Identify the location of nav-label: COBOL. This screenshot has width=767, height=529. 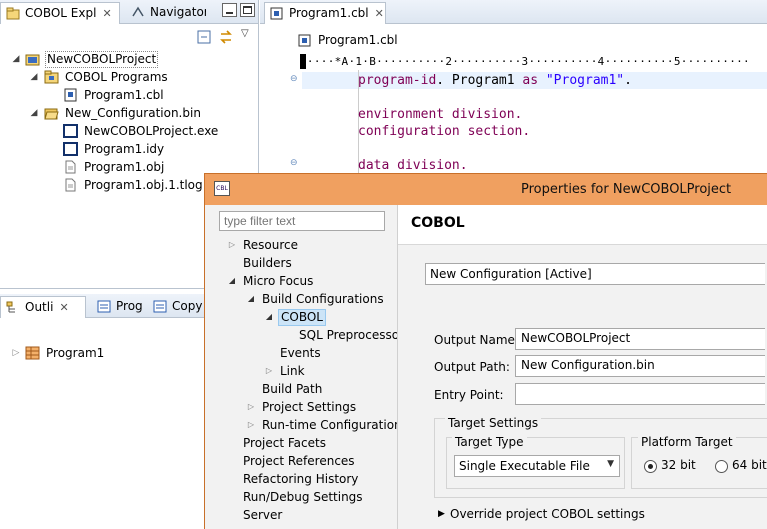
(302, 317).